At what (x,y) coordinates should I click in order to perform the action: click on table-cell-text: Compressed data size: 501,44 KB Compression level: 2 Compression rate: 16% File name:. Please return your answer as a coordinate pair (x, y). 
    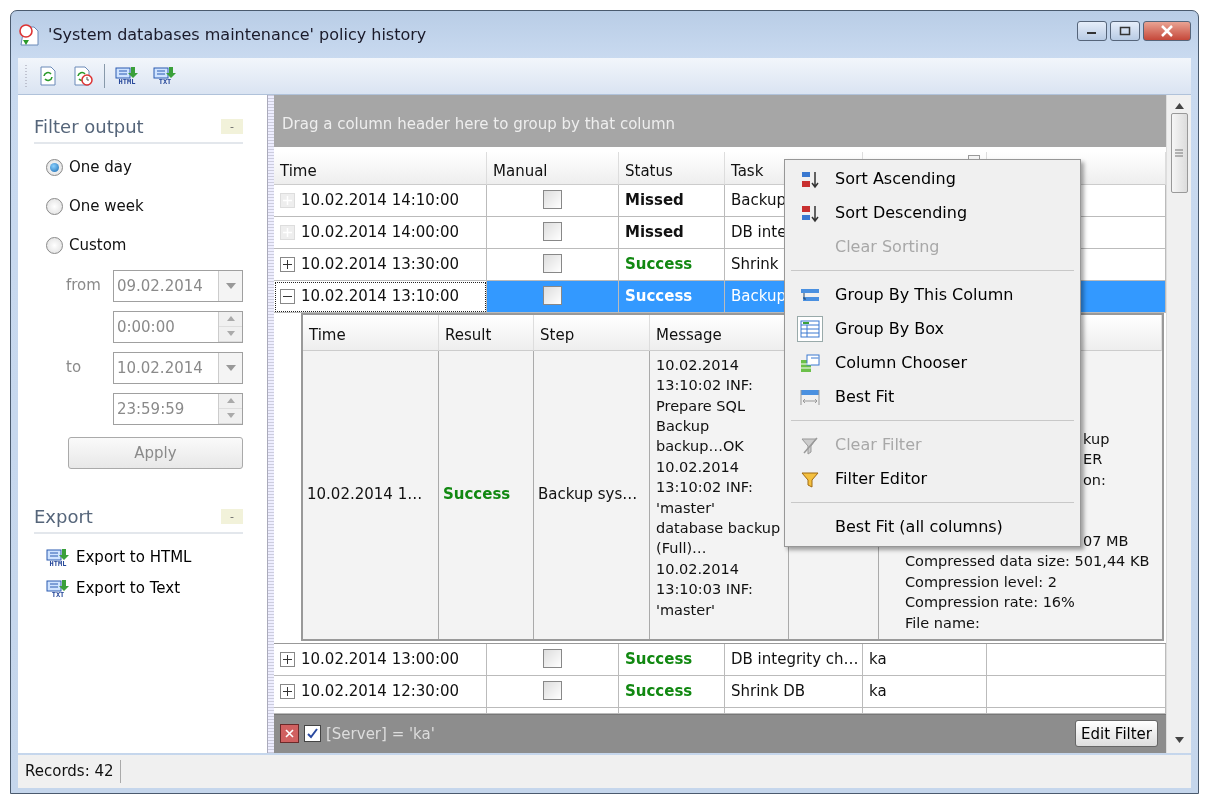
    Looking at the image, I should click on (1028, 592).